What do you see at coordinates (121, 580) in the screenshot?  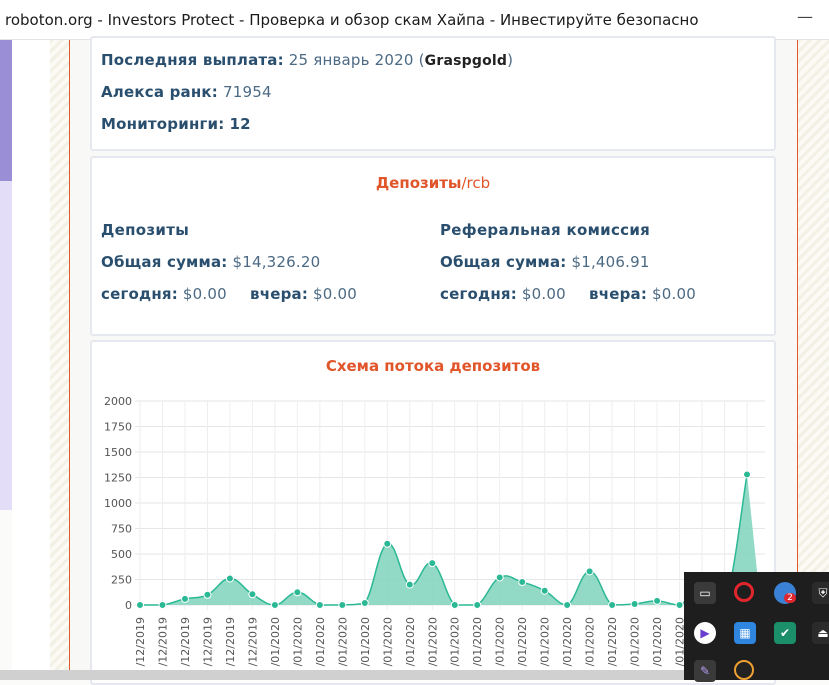 I see `y-tick-label: 250` at bounding box center [121, 580].